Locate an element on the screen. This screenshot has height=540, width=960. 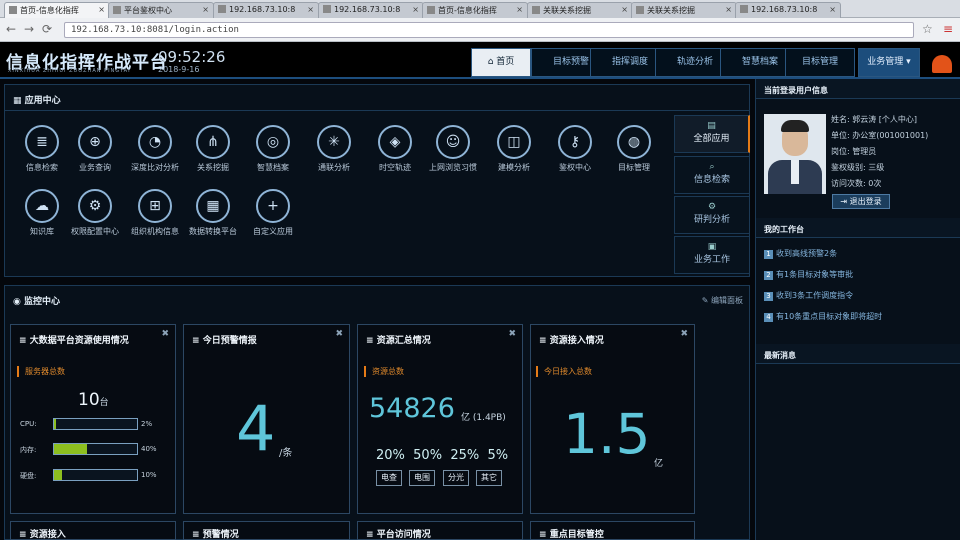
key-target-card: ≡ 重点目标管控 is located at coordinates (612, 530).